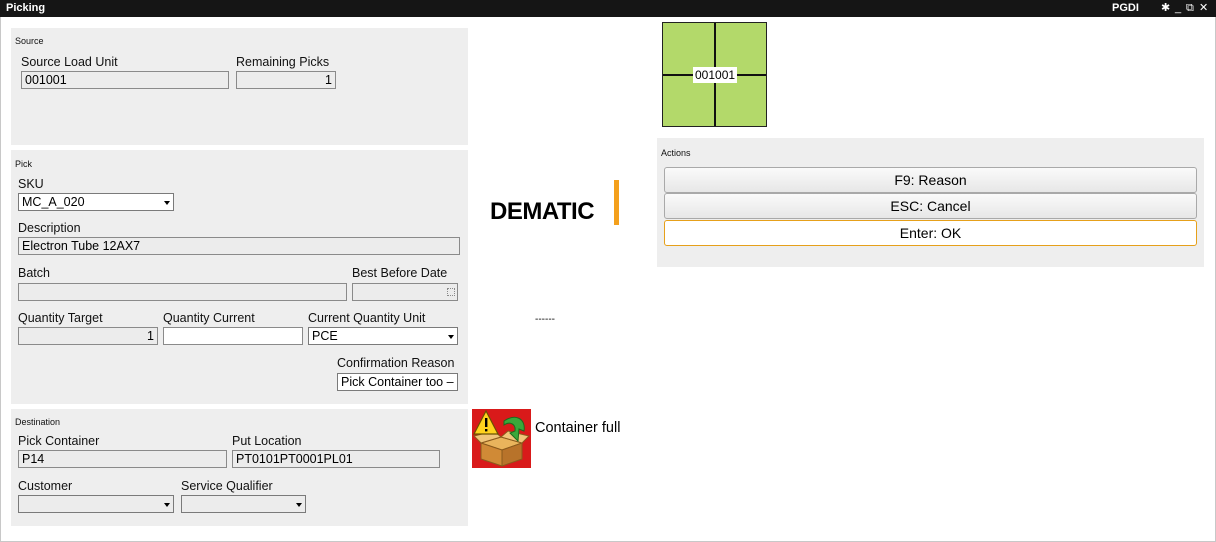 Image resolution: width=1216 pixels, height=542 pixels. I want to click on quantity-current-label: Quantity Current, so click(209, 318).